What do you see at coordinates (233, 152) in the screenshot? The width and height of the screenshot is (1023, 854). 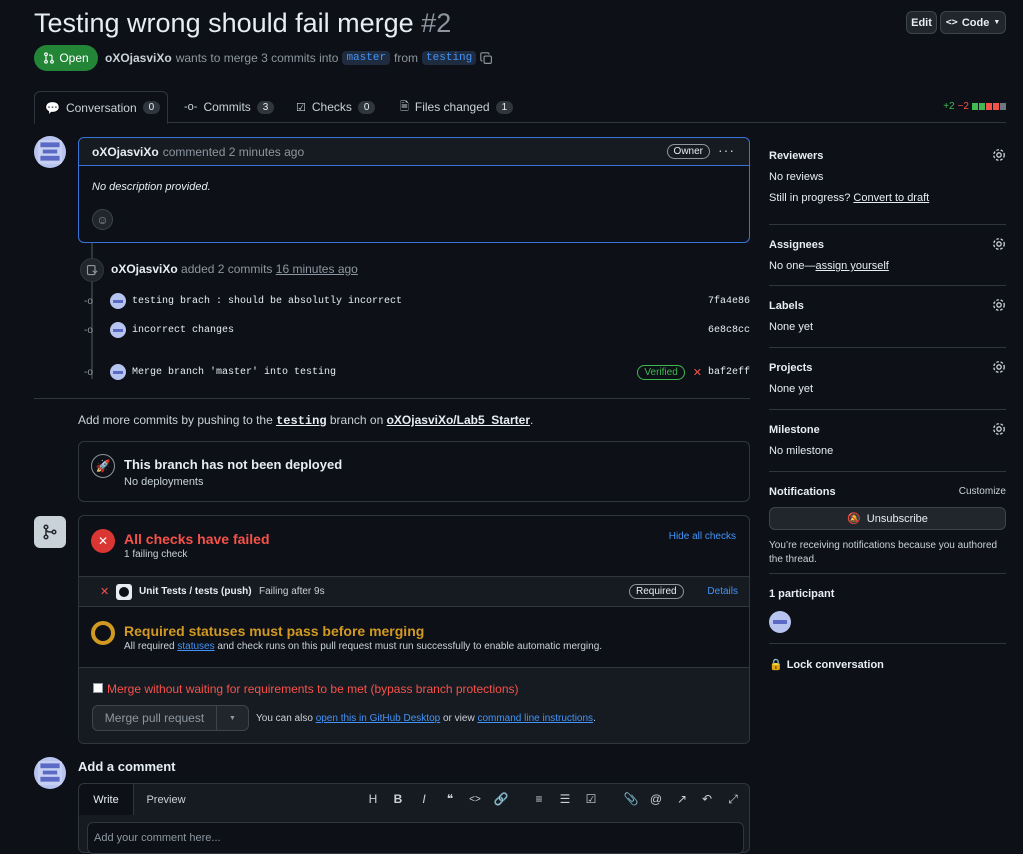 I see `comment-timestamp: commented 2 minutes ago` at bounding box center [233, 152].